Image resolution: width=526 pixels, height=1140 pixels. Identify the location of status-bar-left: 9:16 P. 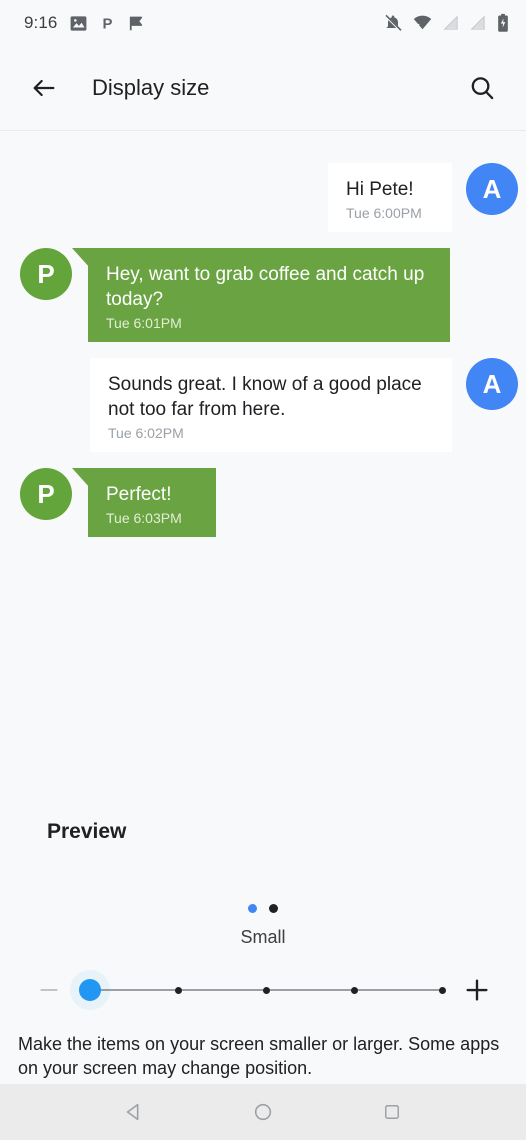
(84, 23).